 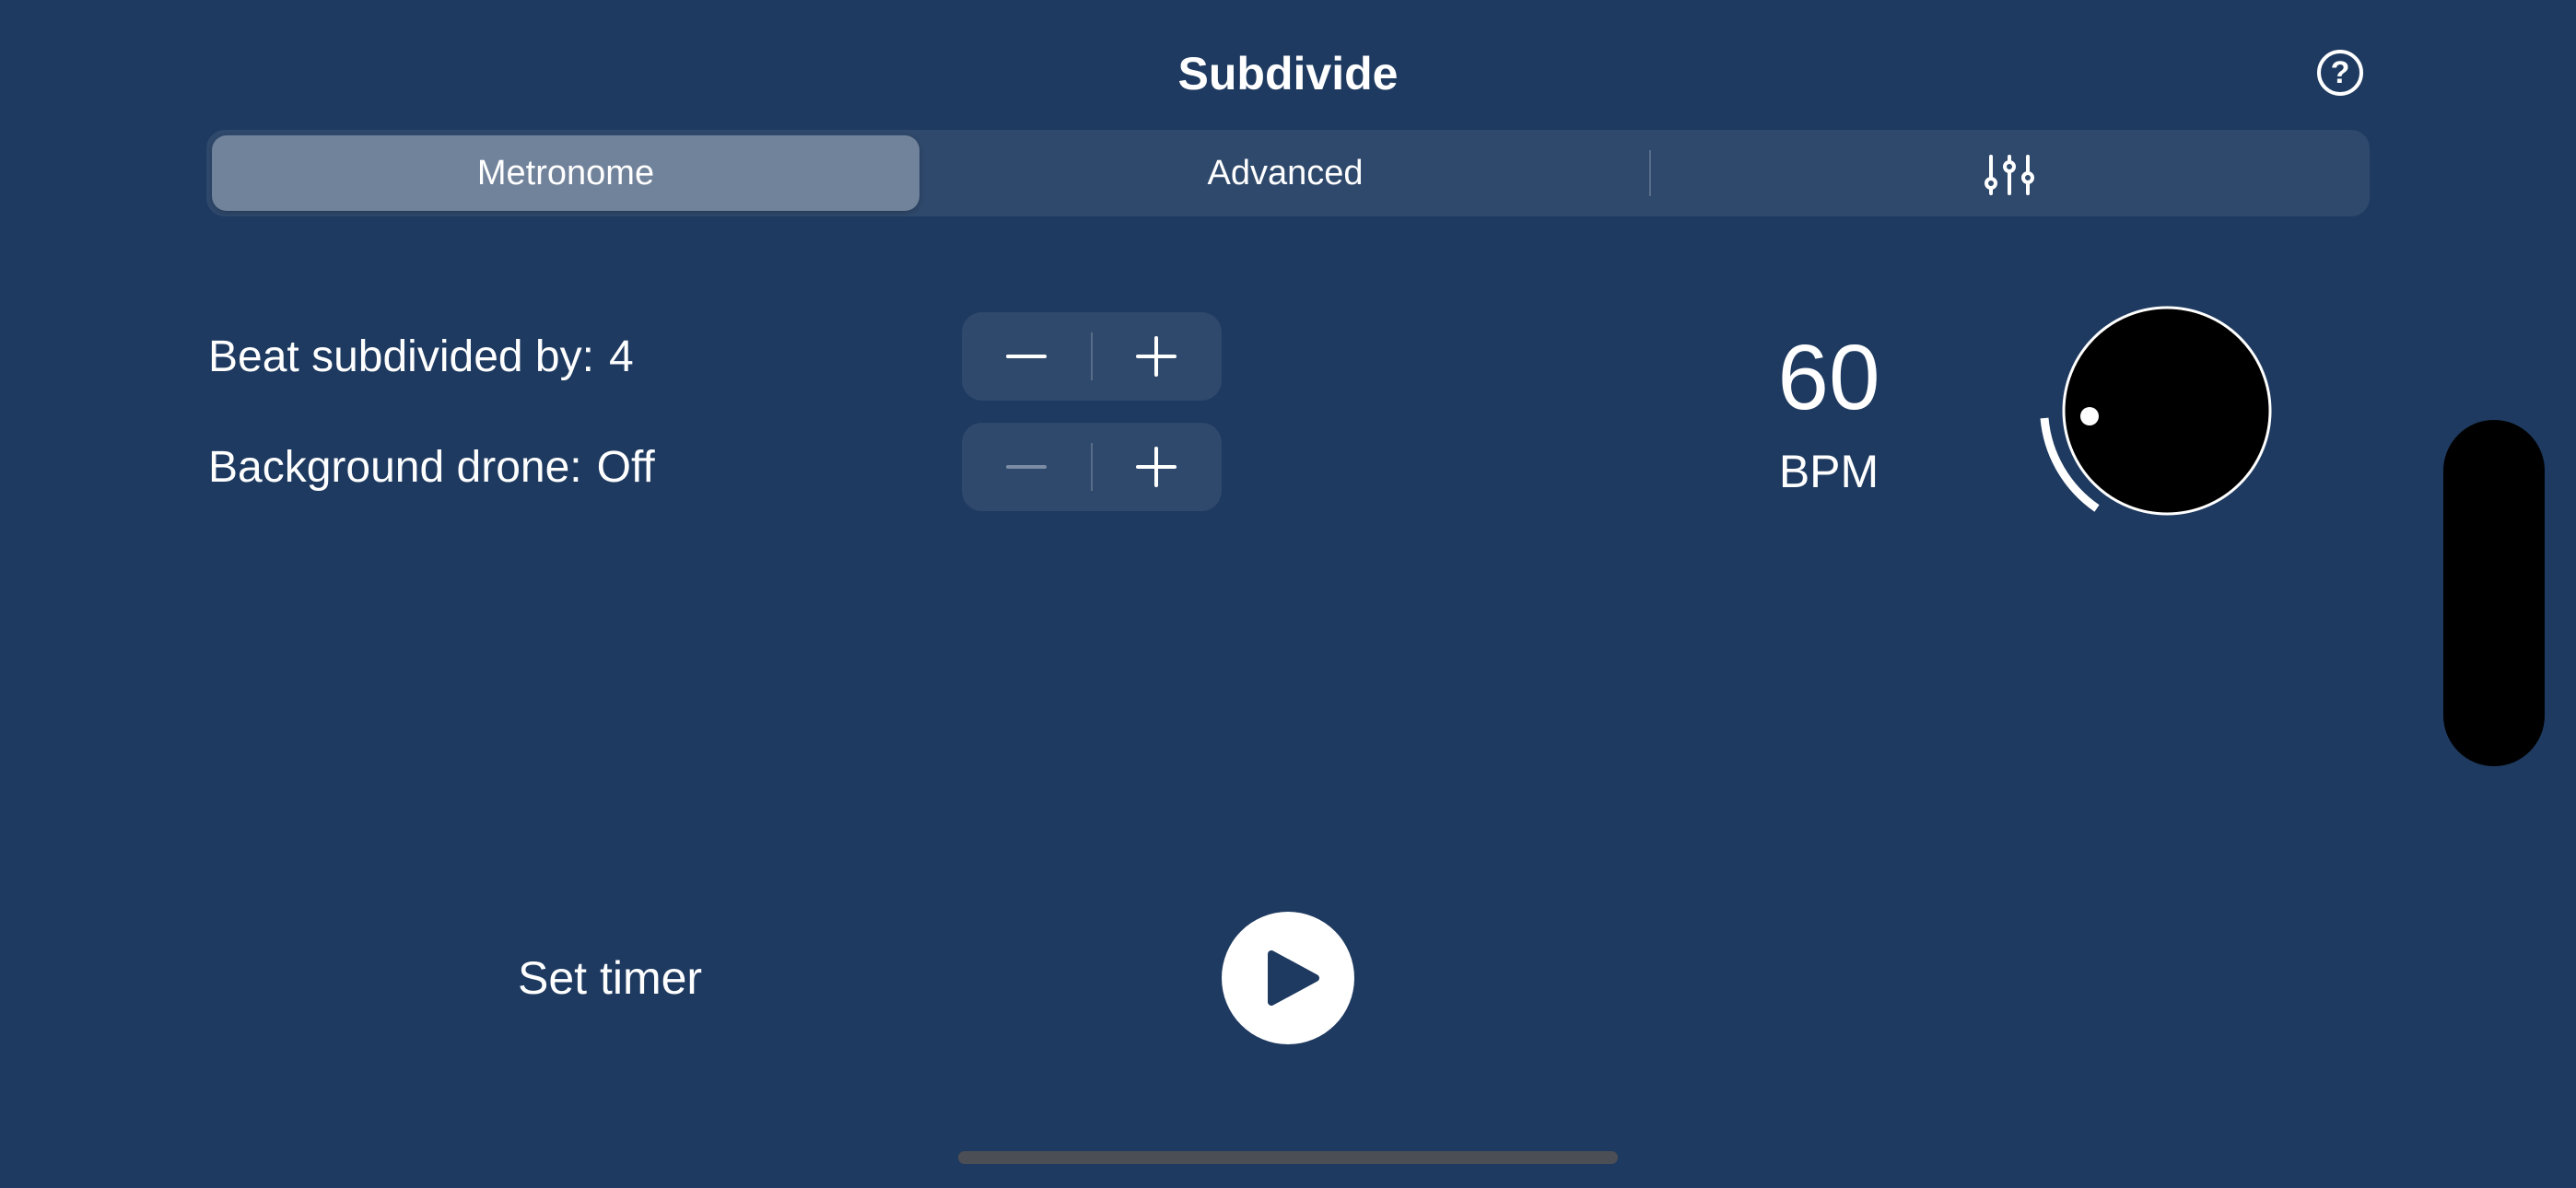 What do you see at coordinates (2494, 593) in the screenshot?
I see `side-drag-handle` at bounding box center [2494, 593].